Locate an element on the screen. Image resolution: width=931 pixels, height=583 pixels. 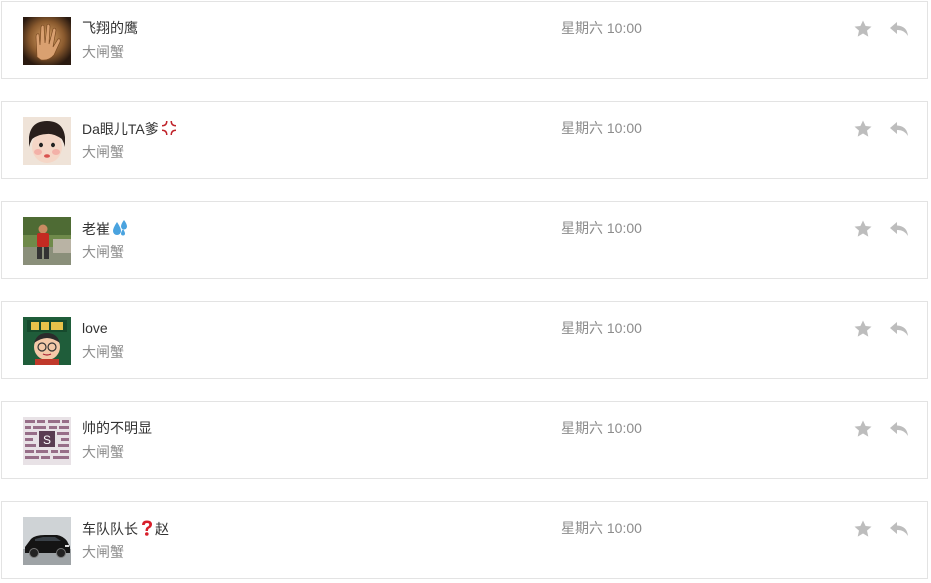
sender-name: Da眼儿TA爹 is located at coordinates (130, 128).